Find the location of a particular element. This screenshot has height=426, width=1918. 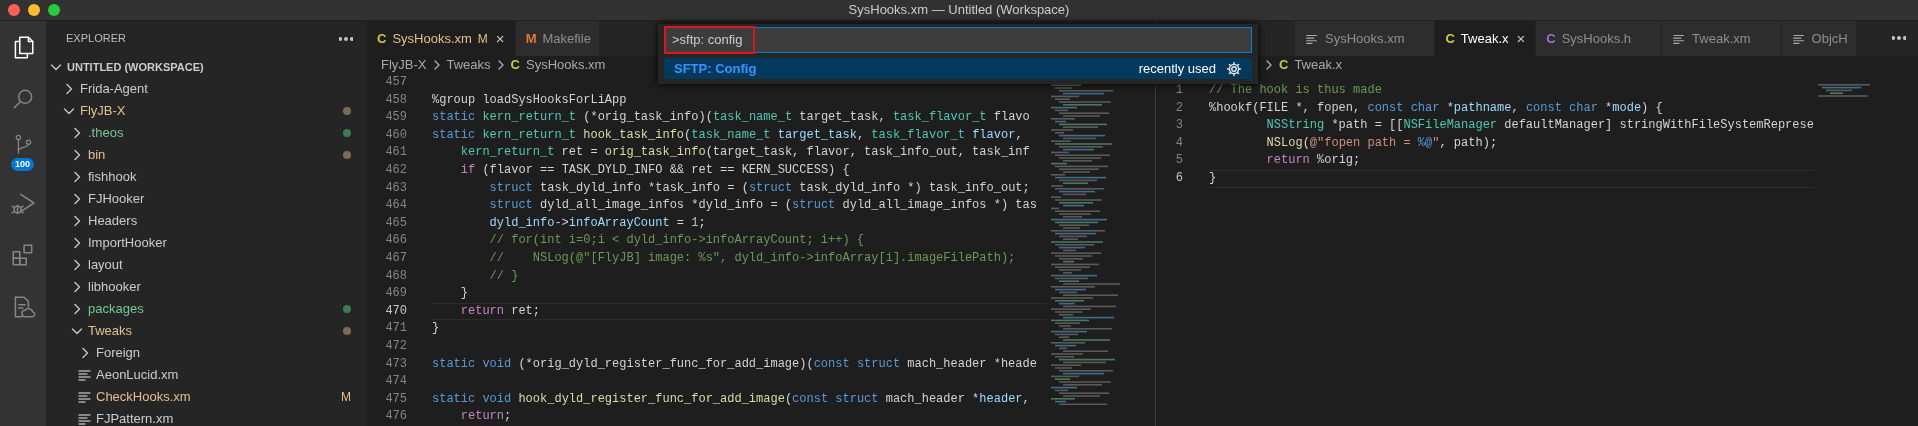

tree-item: Frida-Agent is located at coordinates (206, 89).